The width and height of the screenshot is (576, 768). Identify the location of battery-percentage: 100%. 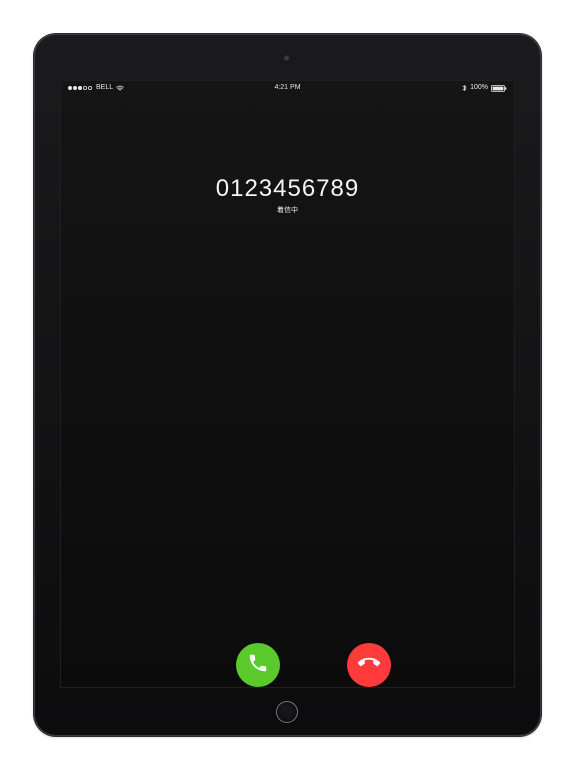
(479, 87).